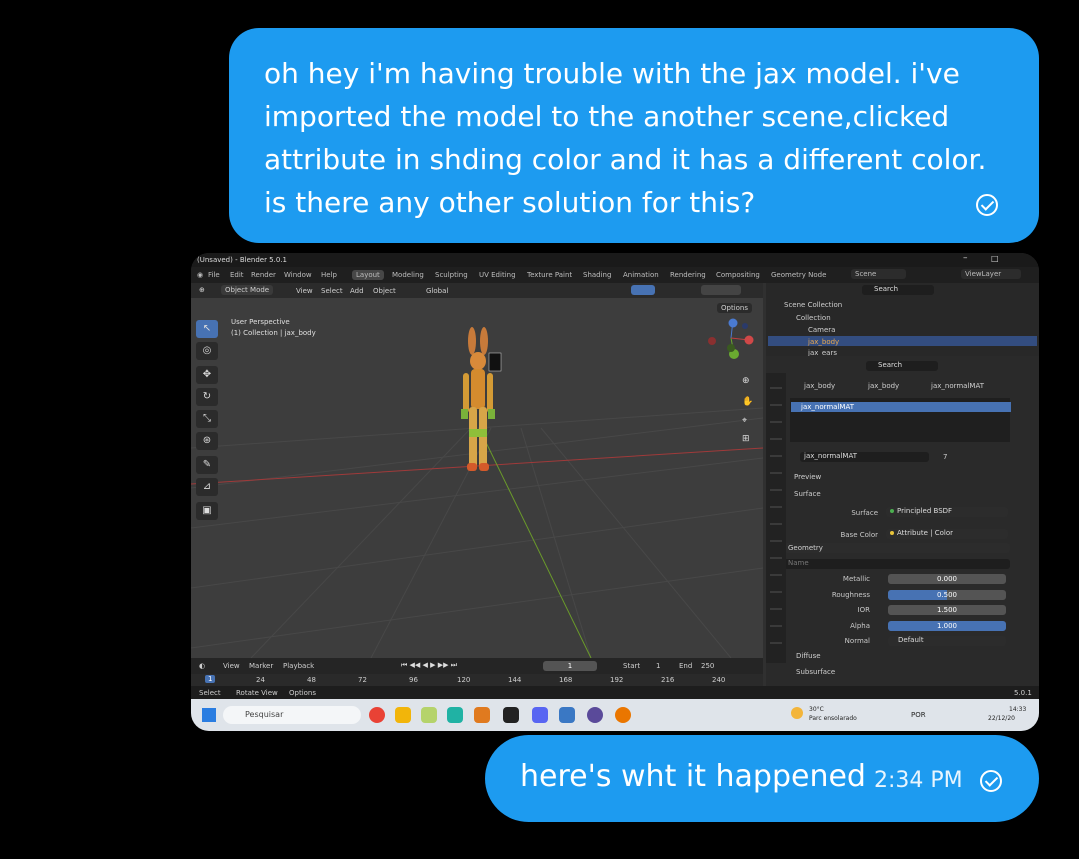  I want to click on timeline-editor-icon: ◐, so click(202, 666).